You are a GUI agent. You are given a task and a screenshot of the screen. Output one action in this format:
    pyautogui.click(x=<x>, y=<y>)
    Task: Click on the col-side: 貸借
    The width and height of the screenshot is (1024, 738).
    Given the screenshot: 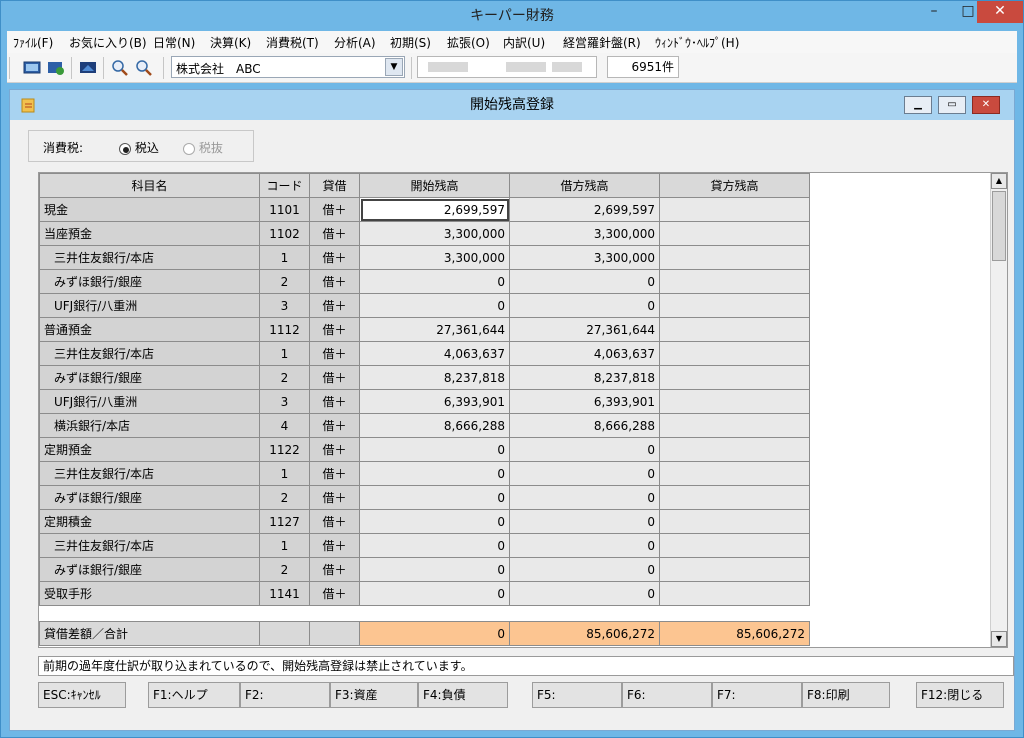 What is the action you would take?
    pyautogui.click(x=334, y=185)
    